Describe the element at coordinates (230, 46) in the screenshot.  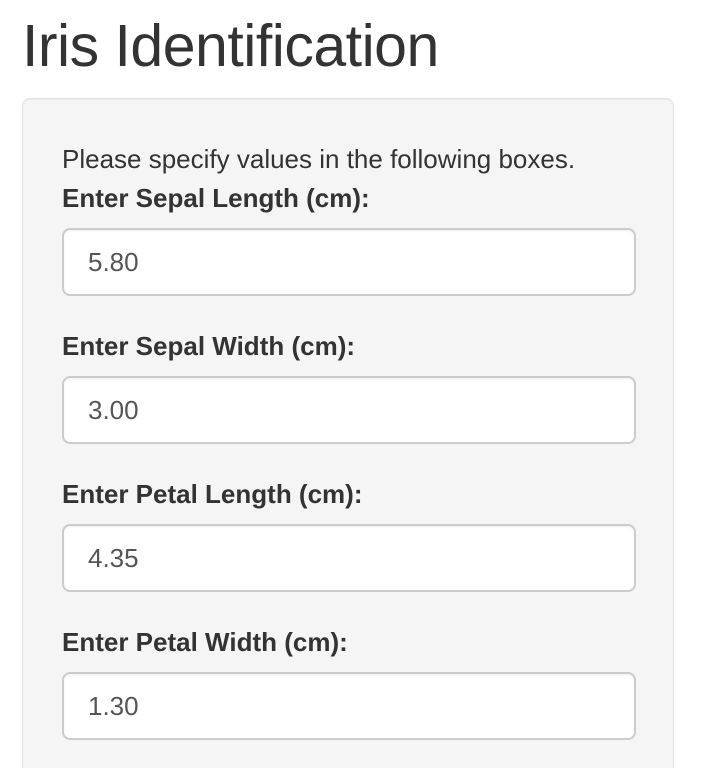
I see `page-title: Iris Identification` at that location.